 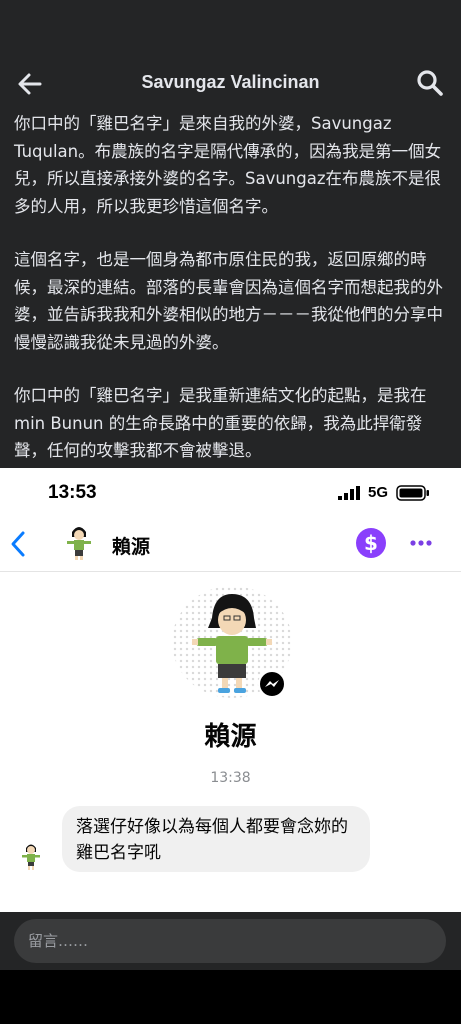 I want to click on more-dots-icon, so click(x=421, y=543).